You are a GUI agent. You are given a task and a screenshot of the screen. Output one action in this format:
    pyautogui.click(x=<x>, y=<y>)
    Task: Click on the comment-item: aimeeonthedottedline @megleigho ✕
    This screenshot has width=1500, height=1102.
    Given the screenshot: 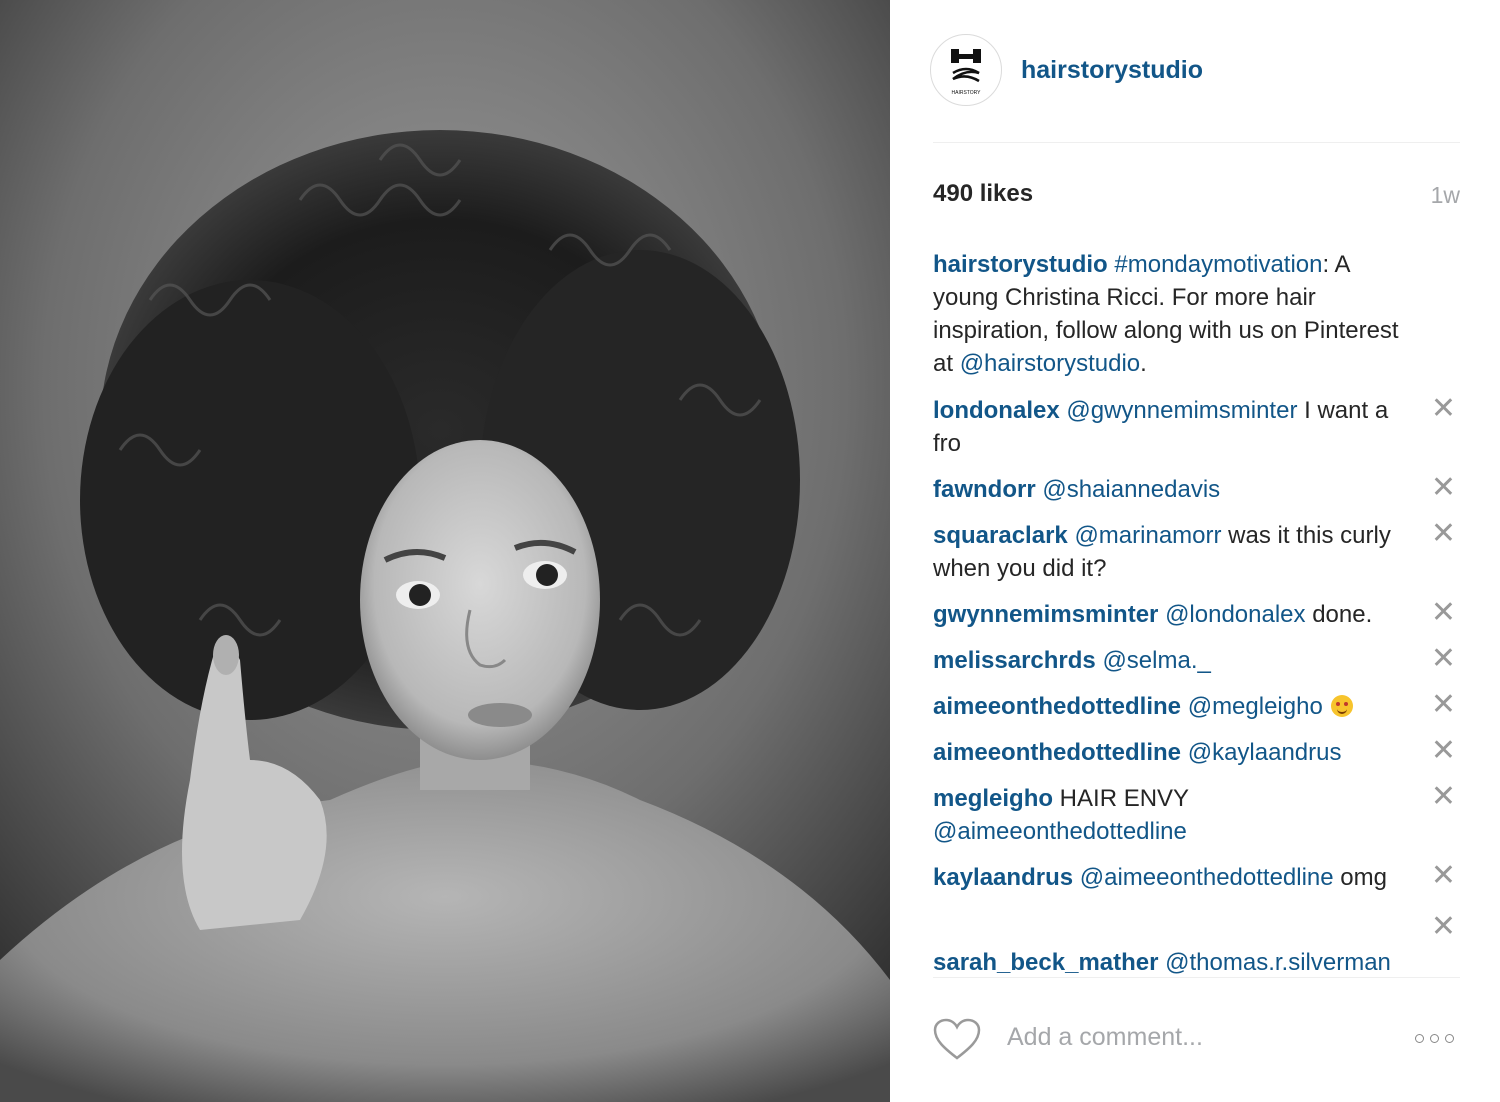 What is the action you would take?
    pyautogui.click(x=1196, y=706)
    